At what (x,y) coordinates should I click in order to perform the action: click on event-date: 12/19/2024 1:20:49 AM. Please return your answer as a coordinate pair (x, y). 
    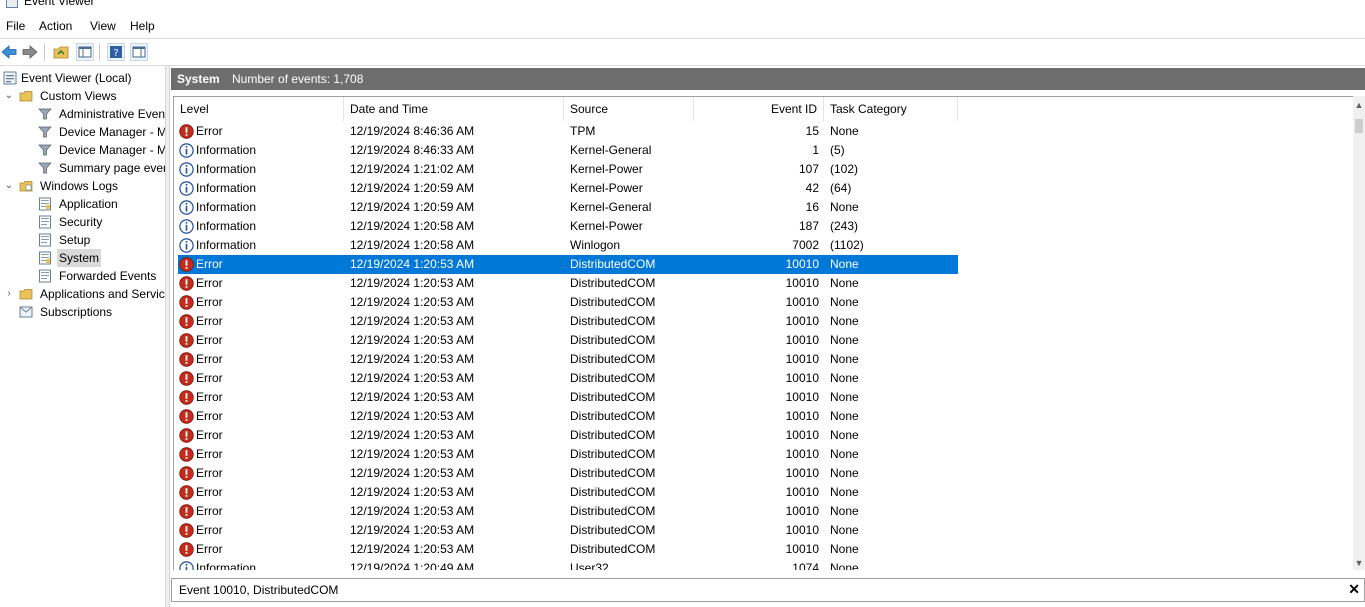
    Looking at the image, I should click on (412, 565).